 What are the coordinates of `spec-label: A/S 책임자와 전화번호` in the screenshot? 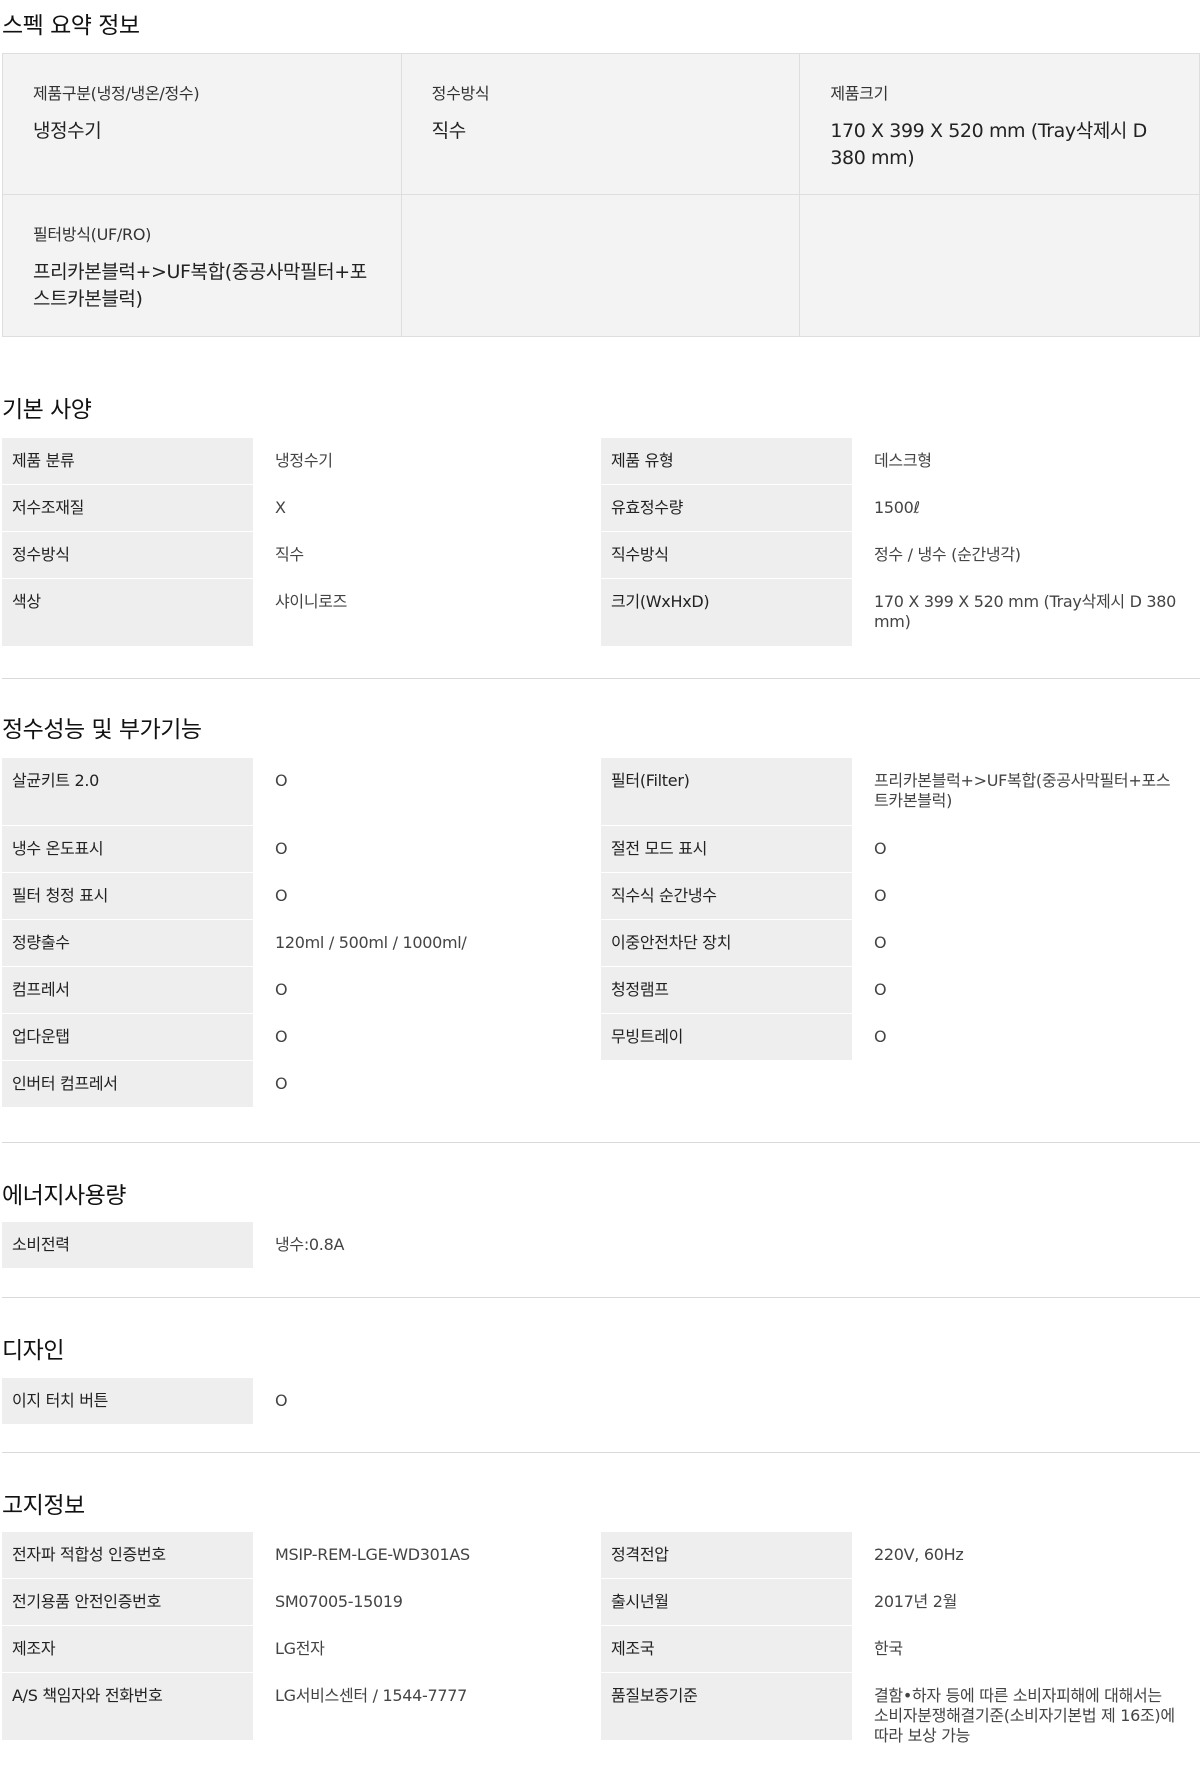 It's located at (127, 1706).